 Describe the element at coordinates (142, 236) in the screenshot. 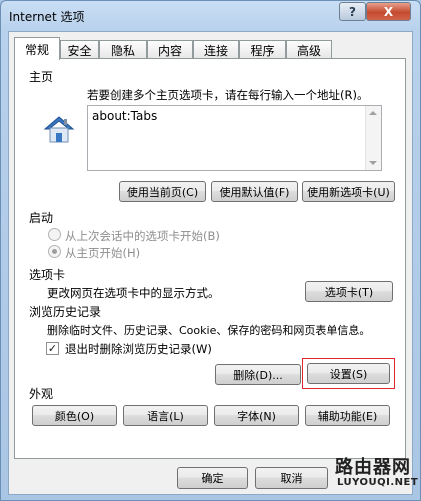

I see `startup-last-session-label: 从上次会话中的选项卡开始(B)` at that location.